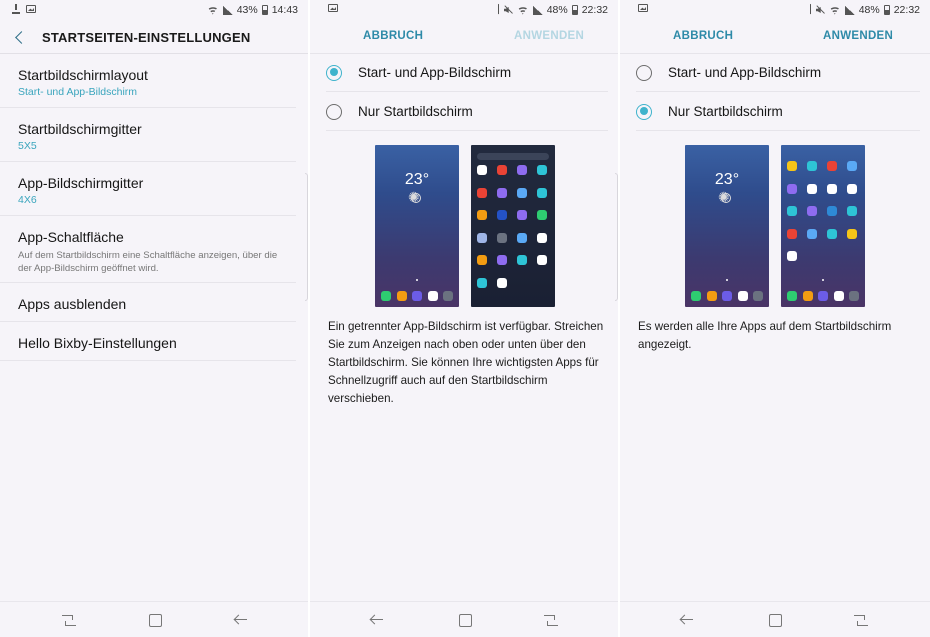  I want to click on panel-divider, so click(619, 318).